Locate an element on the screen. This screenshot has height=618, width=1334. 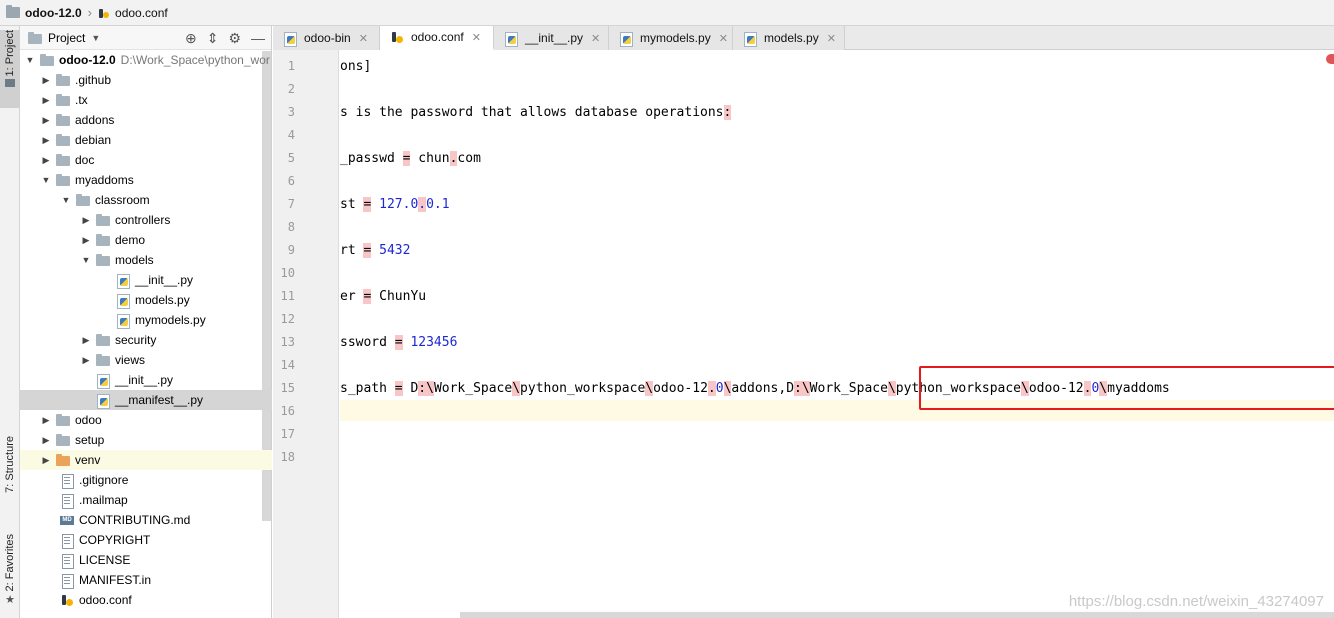
code-text: s_path is located at coordinates (367, 388).